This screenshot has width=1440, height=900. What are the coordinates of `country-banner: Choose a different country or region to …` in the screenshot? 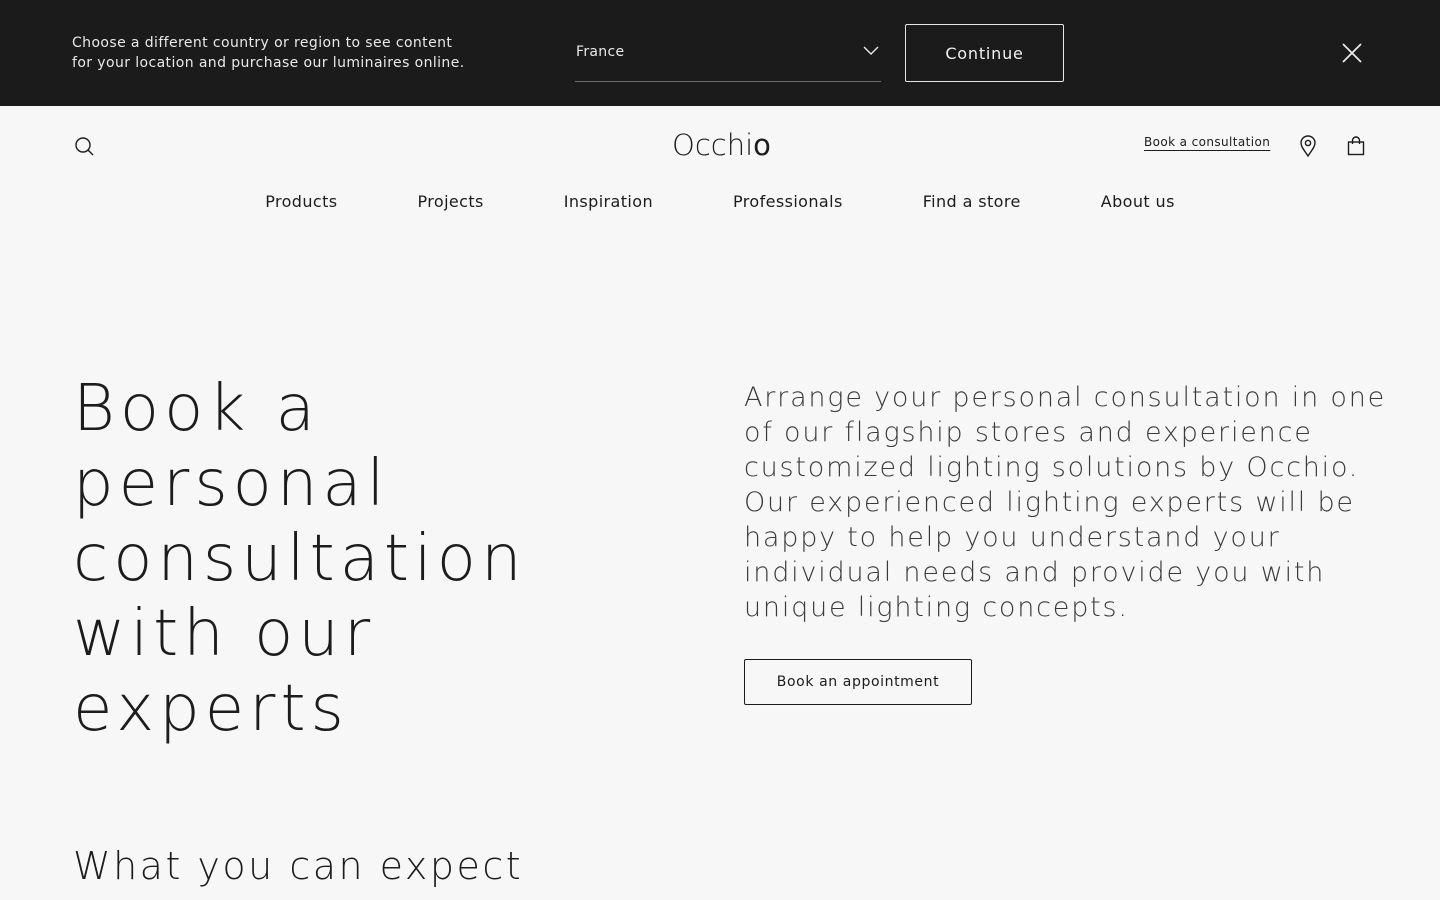 It's located at (720, 53).